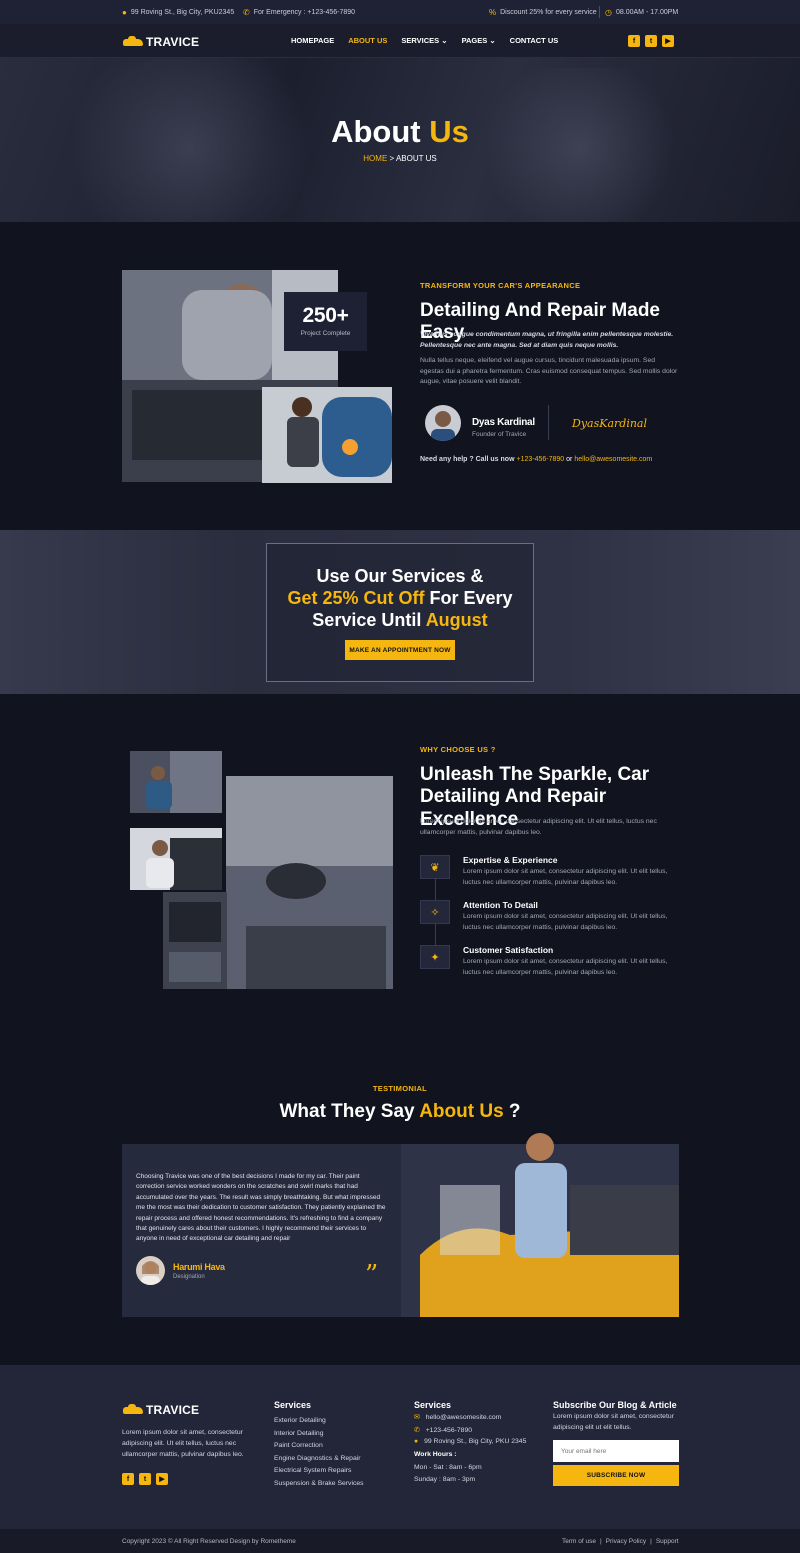 This screenshot has height=1553, width=800. What do you see at coordinates (178, 12) in the screenshot?
I see `address-info: ● 99 Roving St., Big City, PKU2345` at bounding box center [178, 12].